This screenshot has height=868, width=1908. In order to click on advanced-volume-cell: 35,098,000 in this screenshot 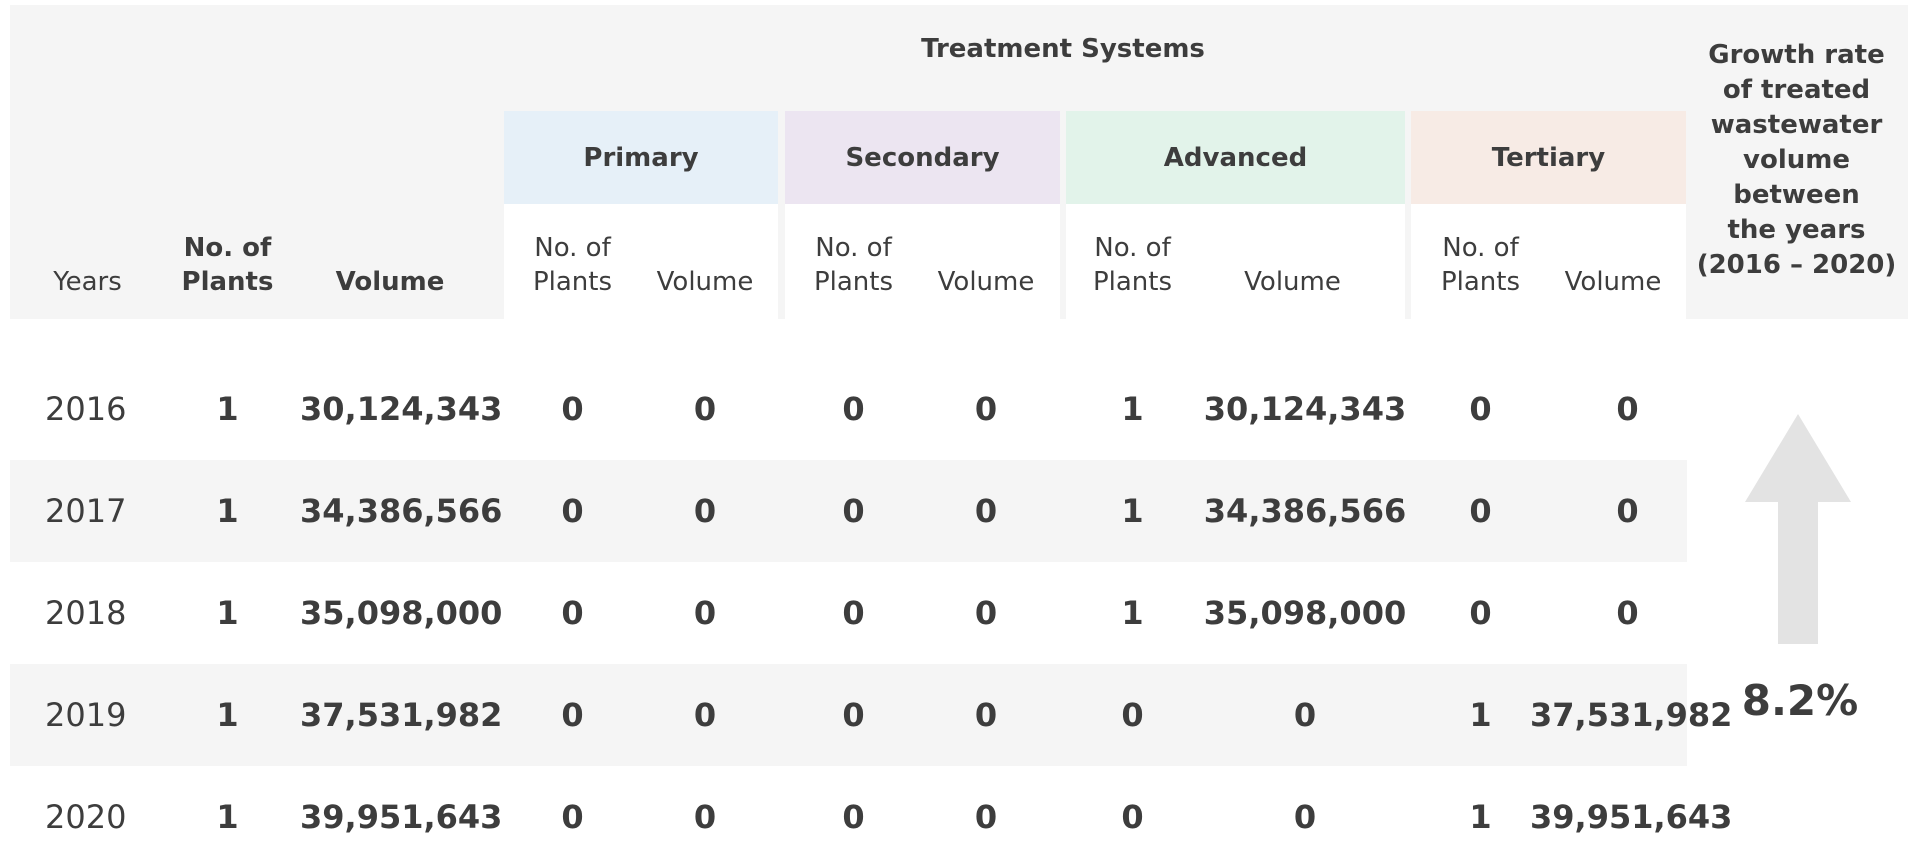, I will do `click(1305, 613)`.